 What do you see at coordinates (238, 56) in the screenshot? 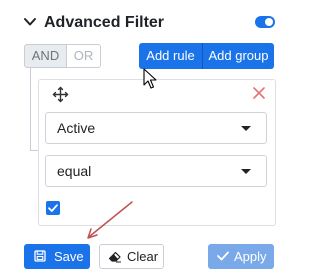
I see `add-group-button: Add group` at bounding box center [238, 56].